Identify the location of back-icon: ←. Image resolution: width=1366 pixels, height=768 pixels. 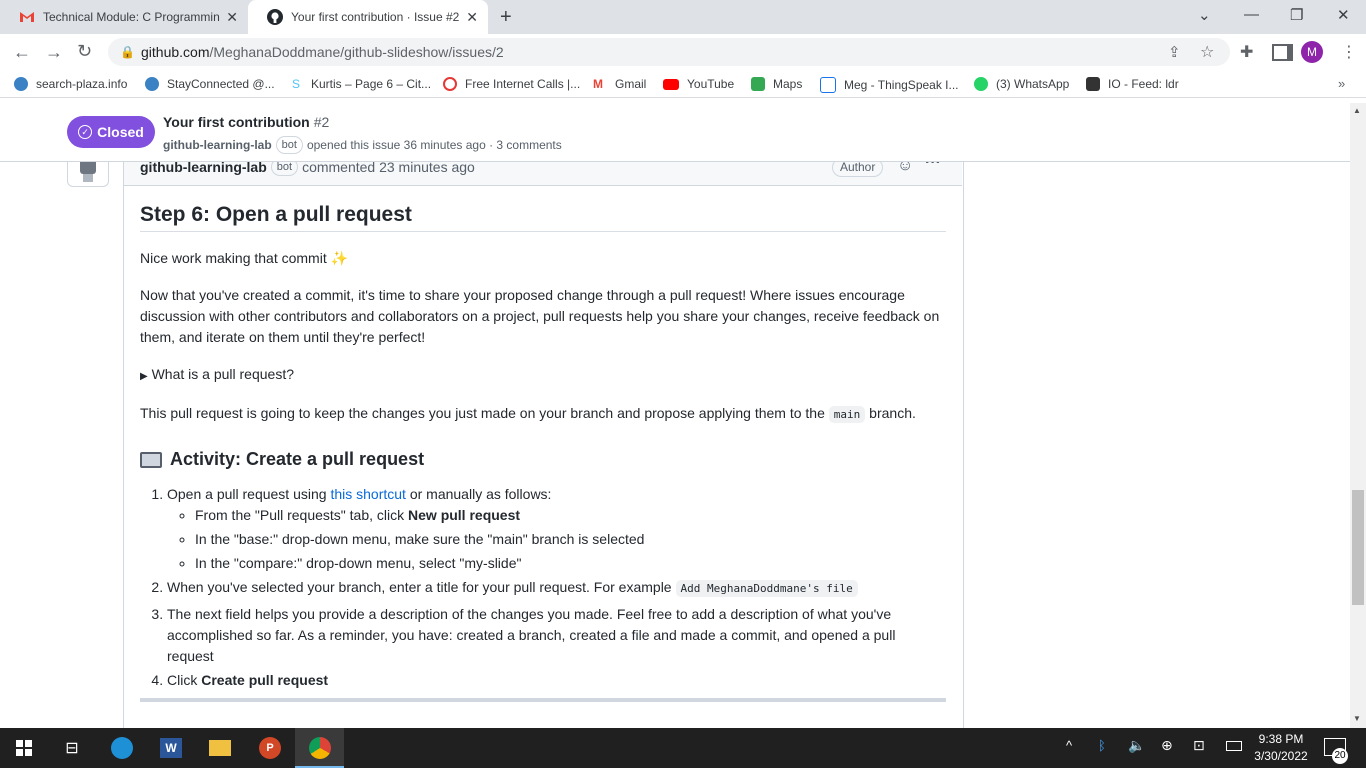
(22, 52).